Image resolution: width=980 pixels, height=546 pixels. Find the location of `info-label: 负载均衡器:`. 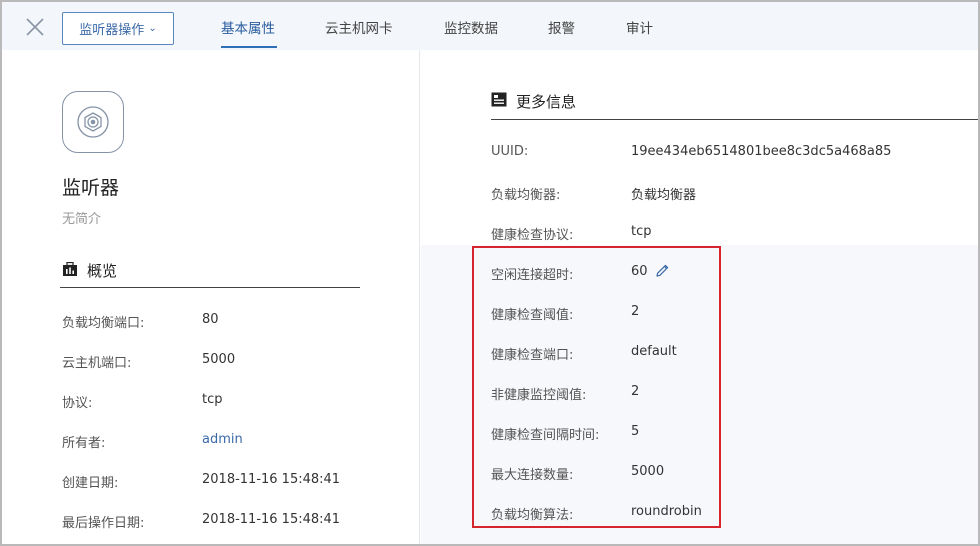

info-label: 负载均衡器: is located at coordinates (526, 195).